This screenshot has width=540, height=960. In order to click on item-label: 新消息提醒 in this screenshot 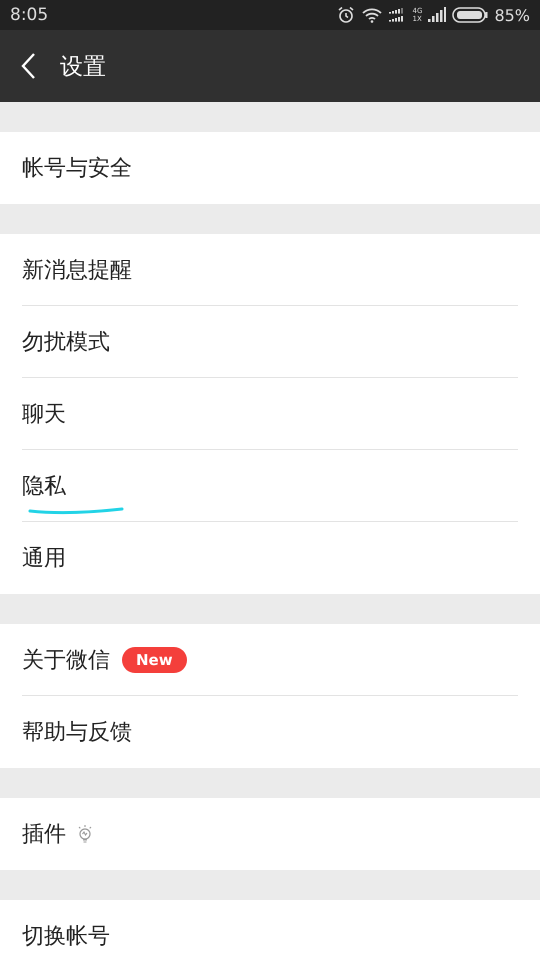, I will do `click(77, 270)`.